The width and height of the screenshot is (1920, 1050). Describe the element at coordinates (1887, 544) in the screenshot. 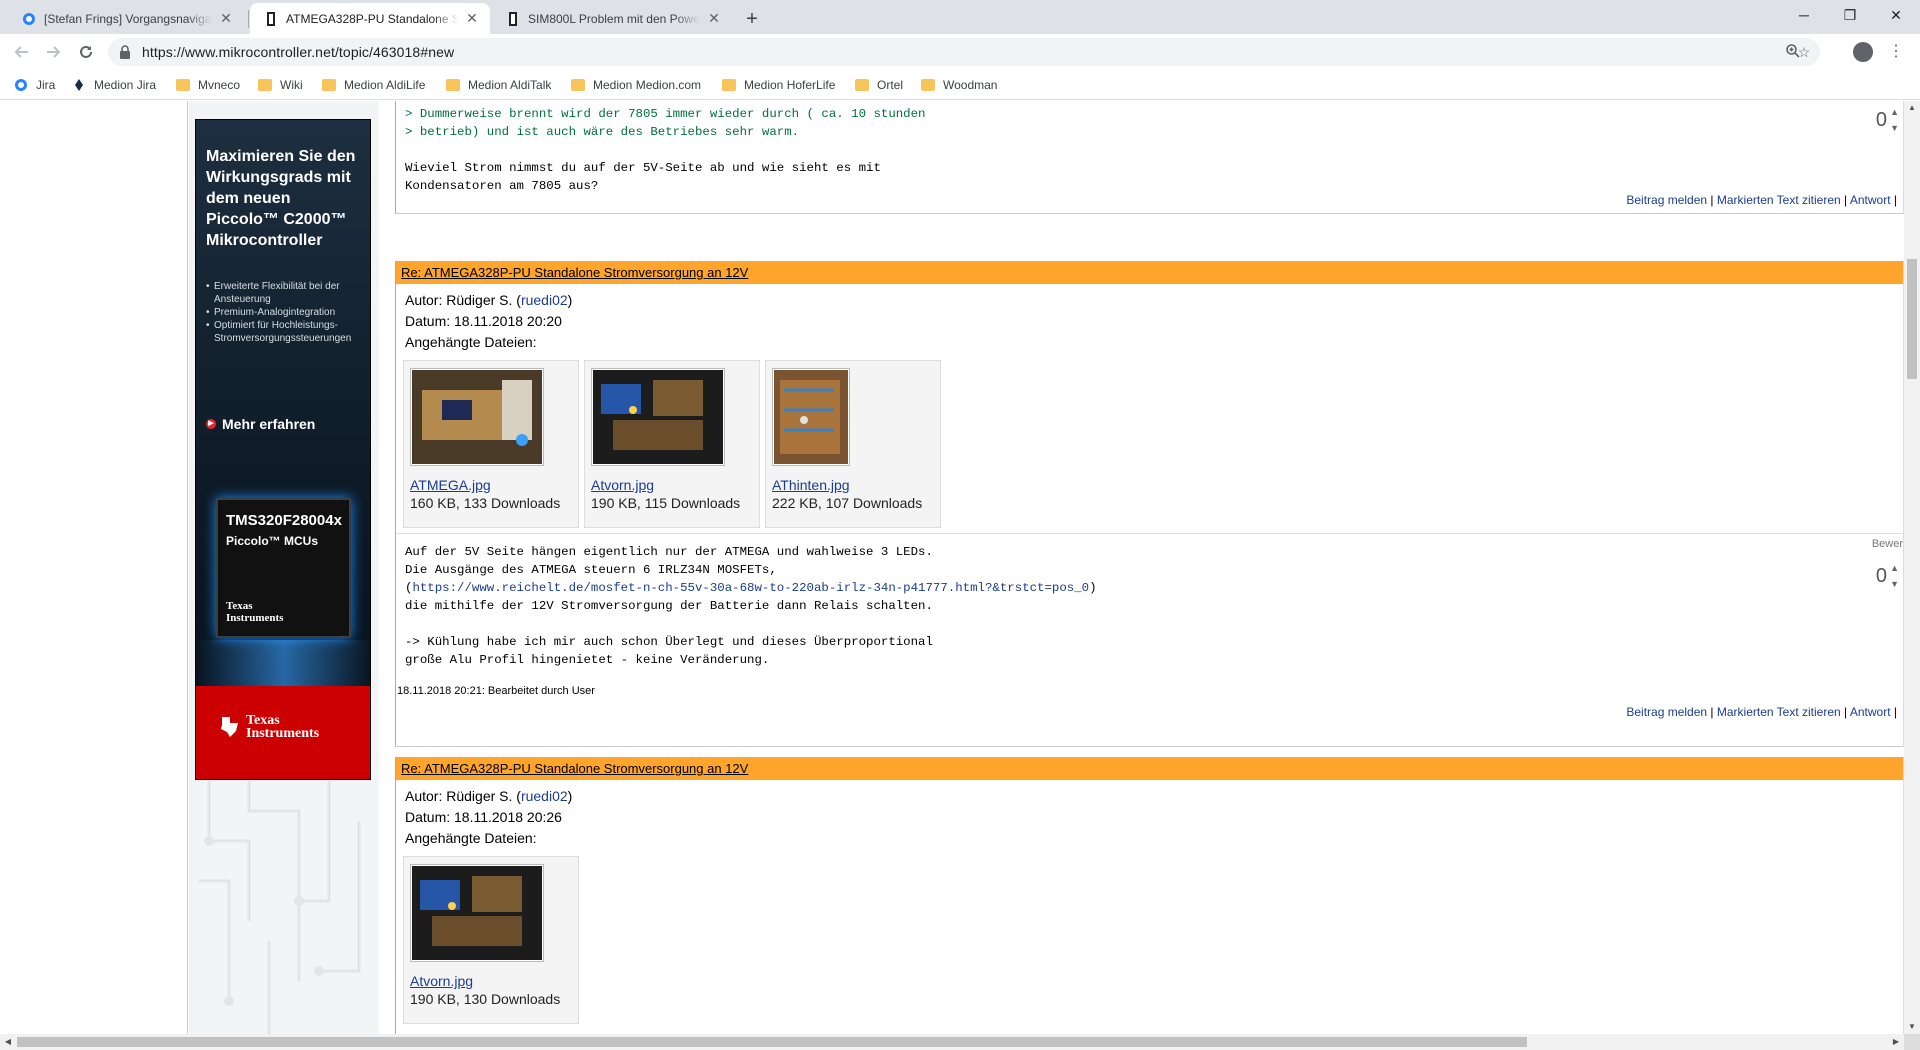

I see `rating-label: Bewer` at that location.